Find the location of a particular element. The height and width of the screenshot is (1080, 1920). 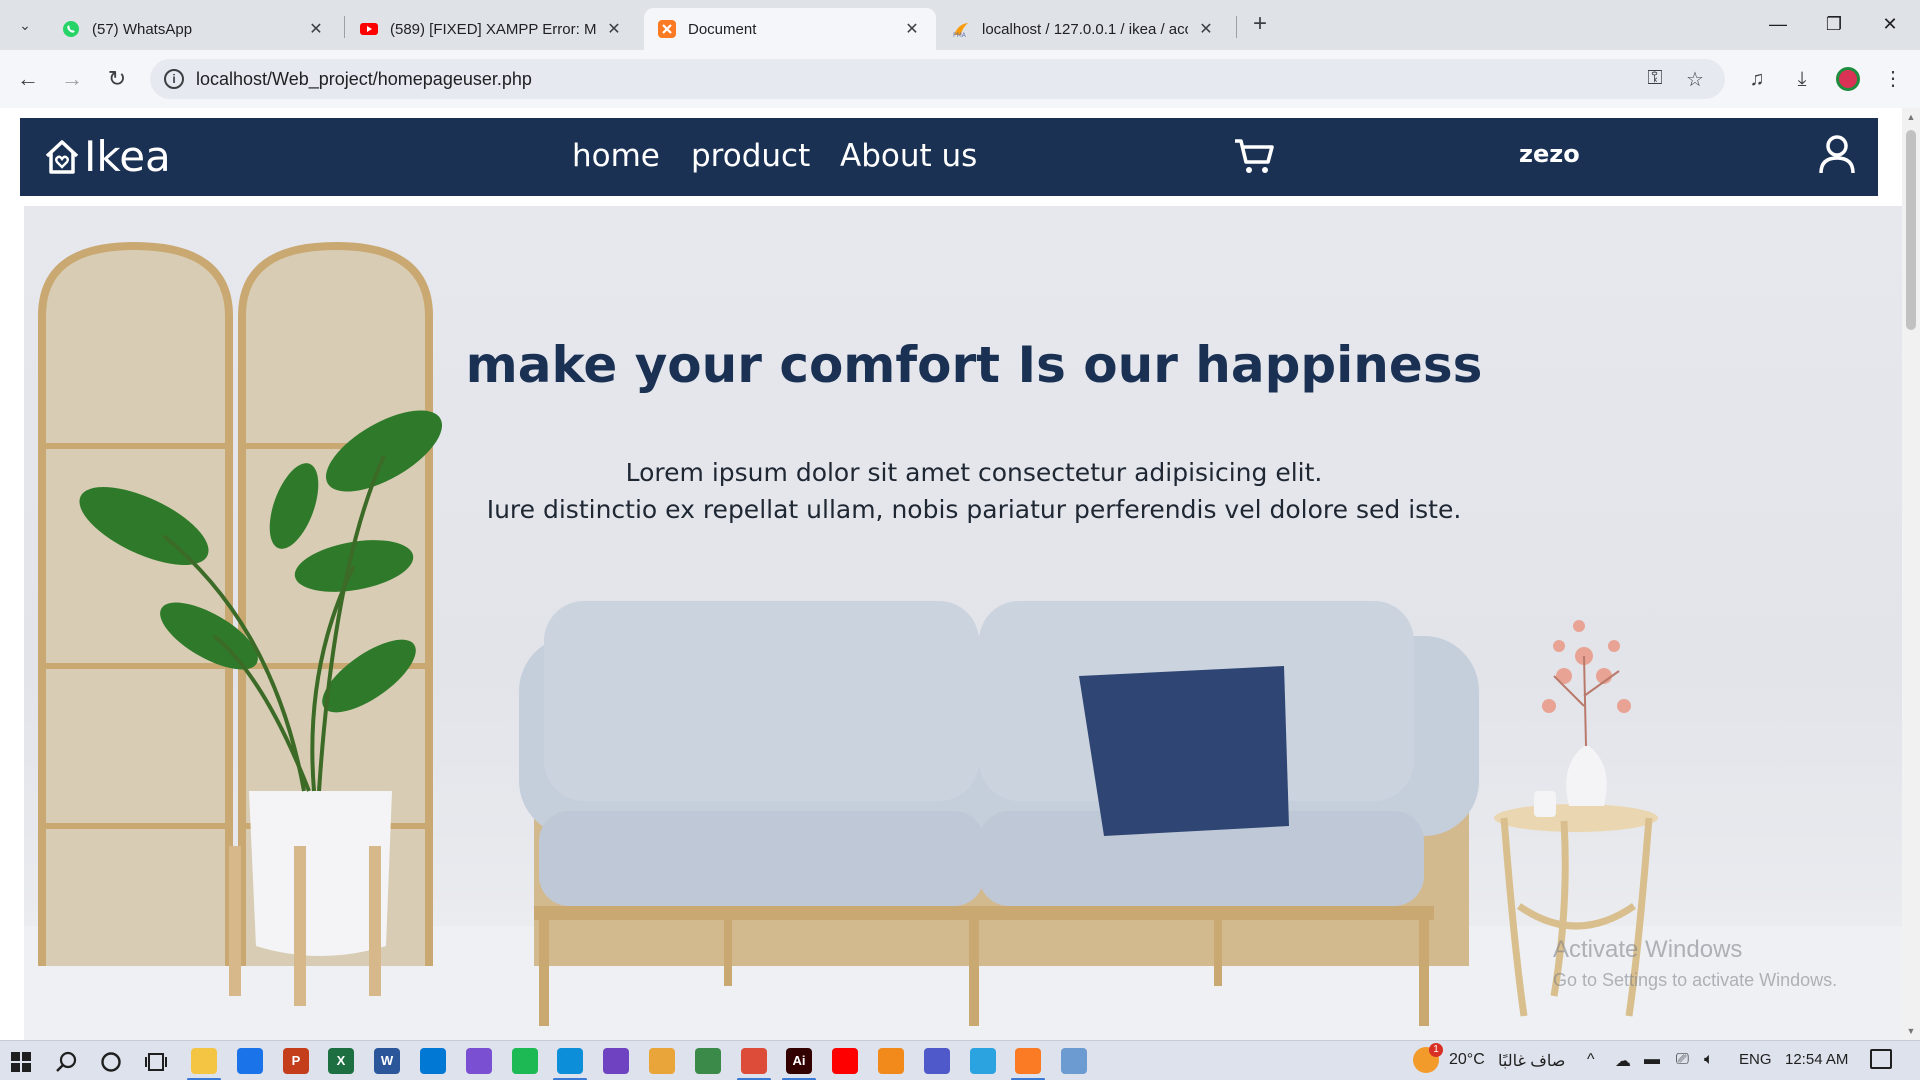

visual-studio-alt-icon is located at coordinates (616, 1061).